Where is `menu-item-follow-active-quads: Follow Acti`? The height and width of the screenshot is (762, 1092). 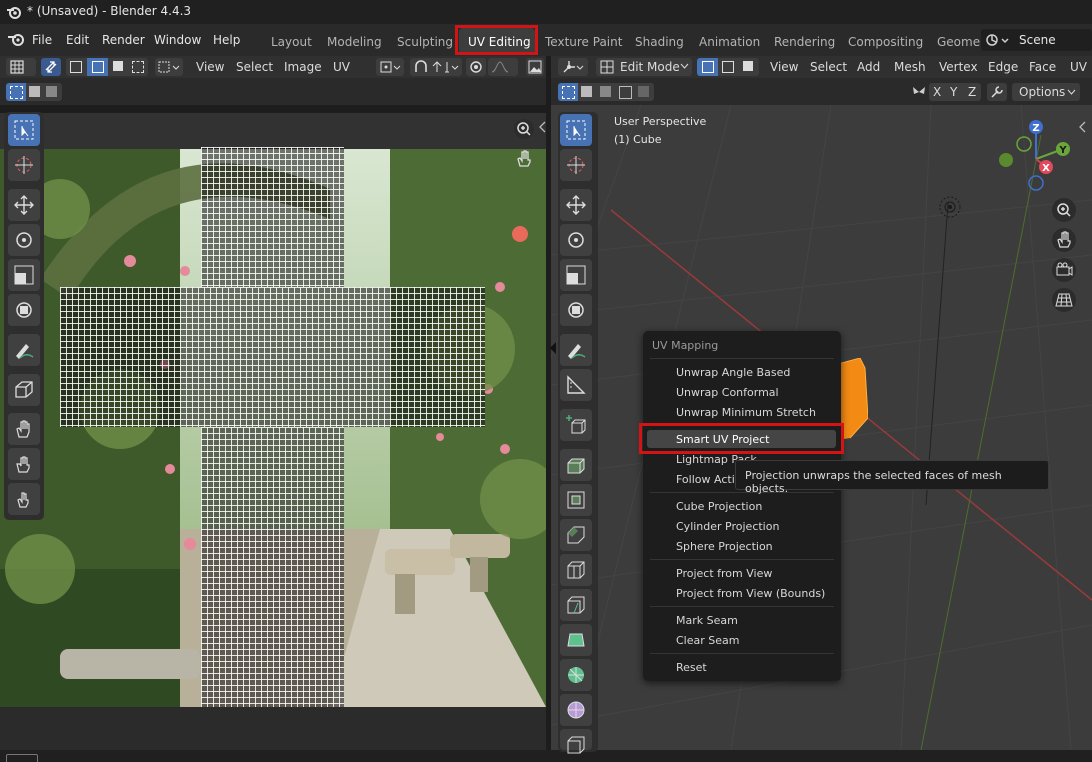
menu-item-follow-active-quads: Follow Acti is located at coordinates (705, 479).